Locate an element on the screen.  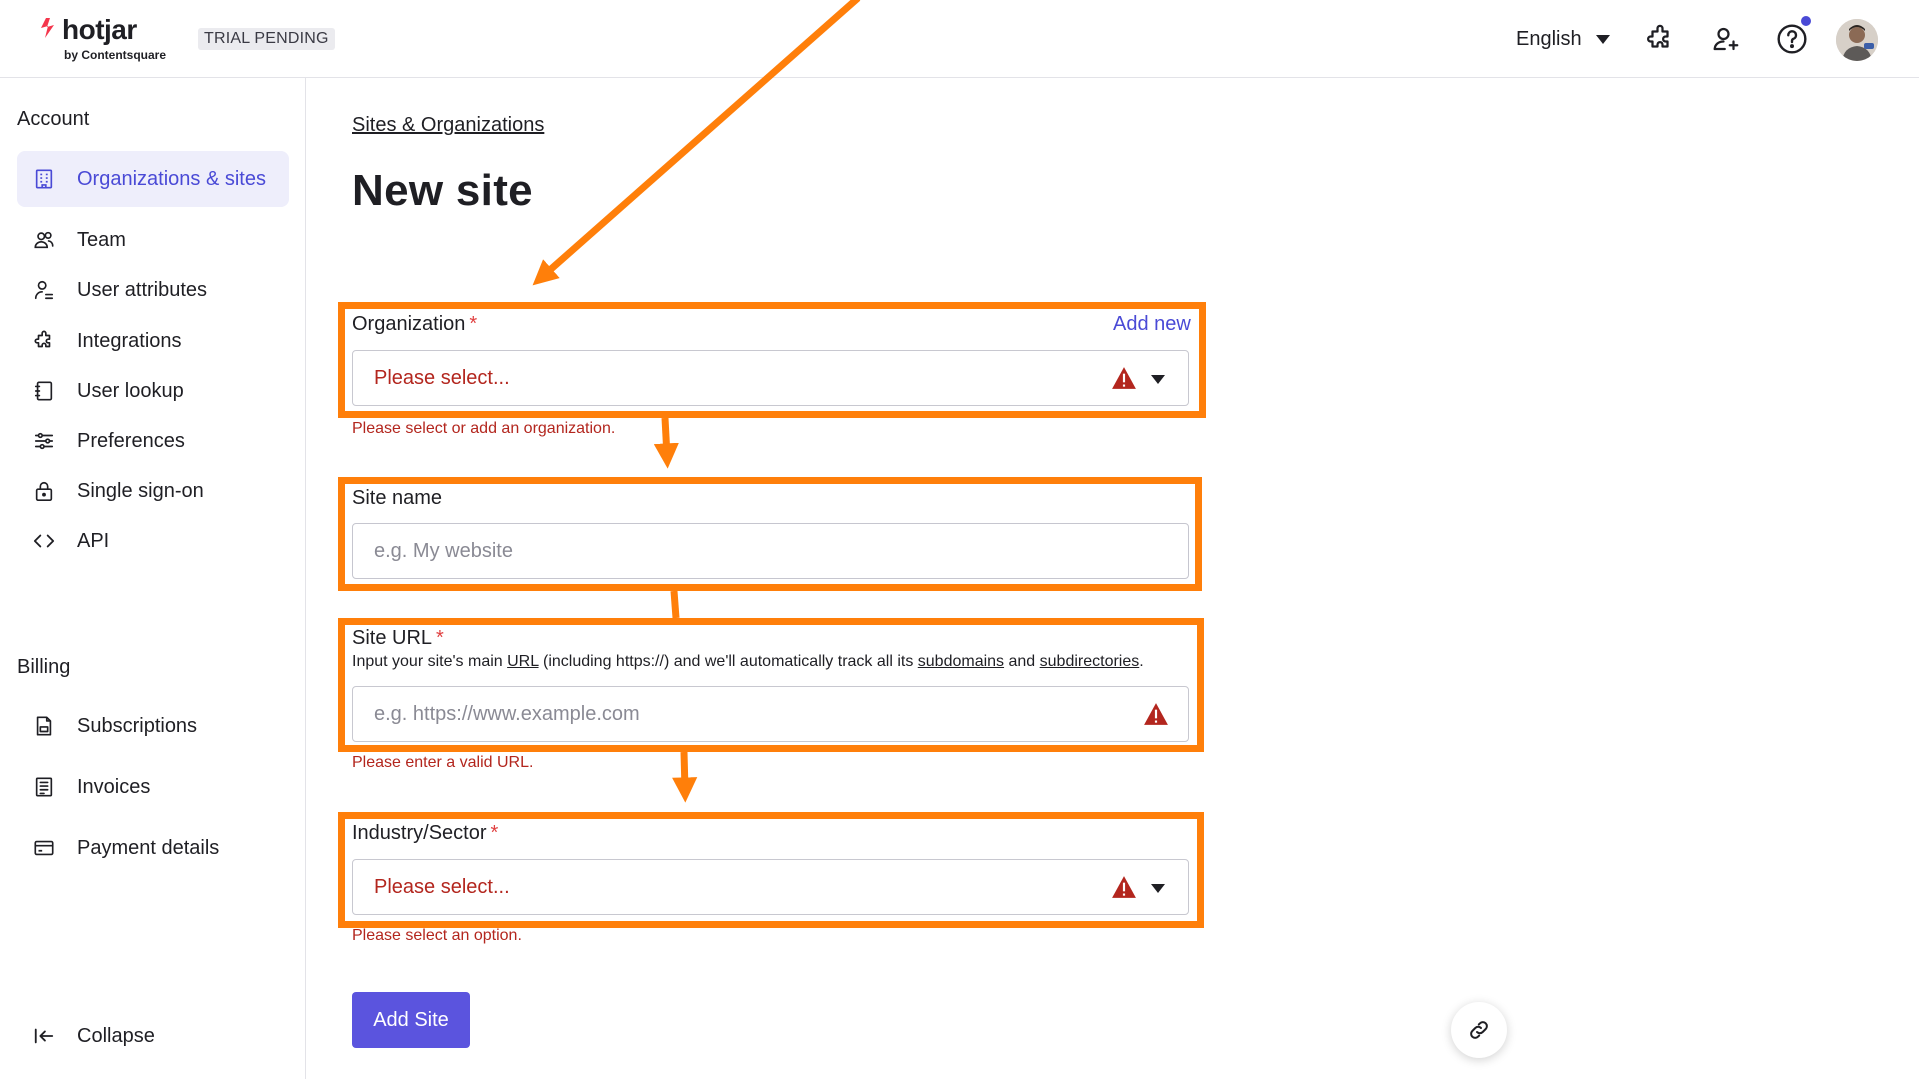
address-book-icon is located at coordinates (44, 391).